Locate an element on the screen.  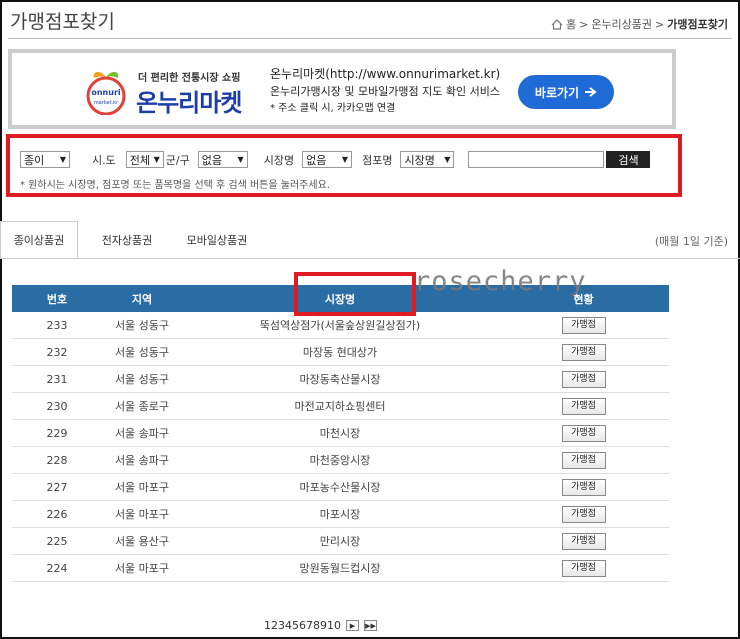
table-row: 224 서울 마포구 망원동월드컵시장 가맹점 is located at coordinates (340, 568).